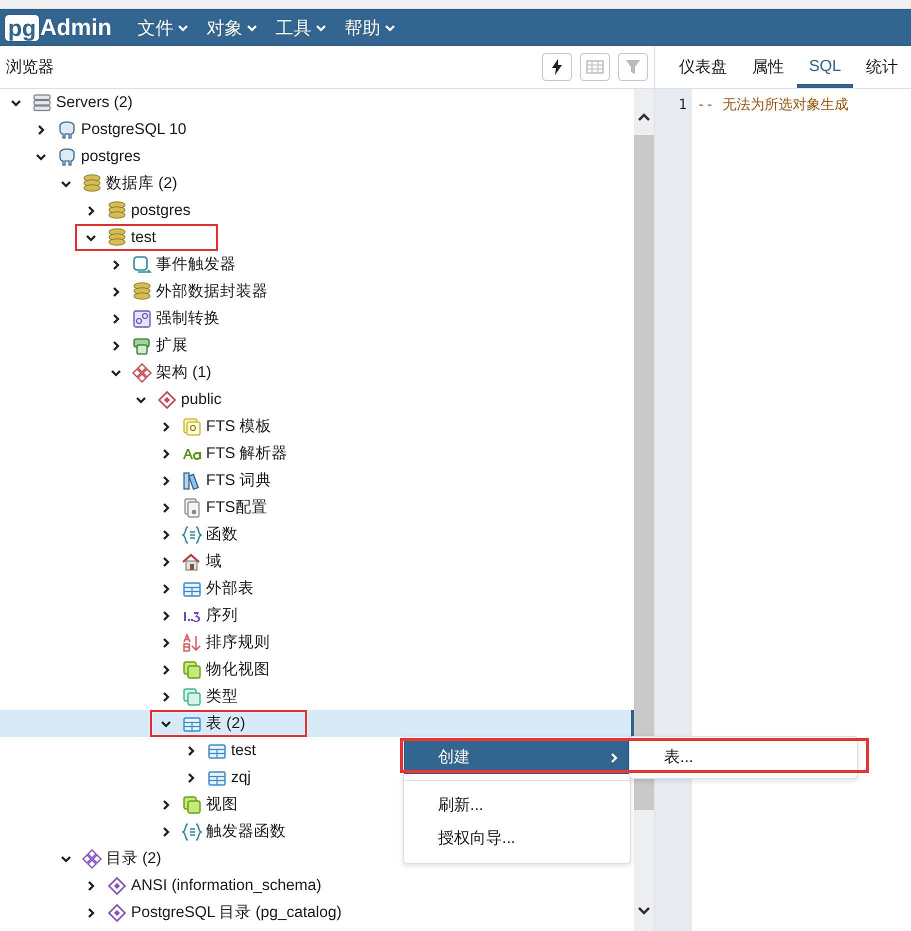  Describe the element at coordinates (768, 67) in the screenshot. I see `tab: 属性` at that location.